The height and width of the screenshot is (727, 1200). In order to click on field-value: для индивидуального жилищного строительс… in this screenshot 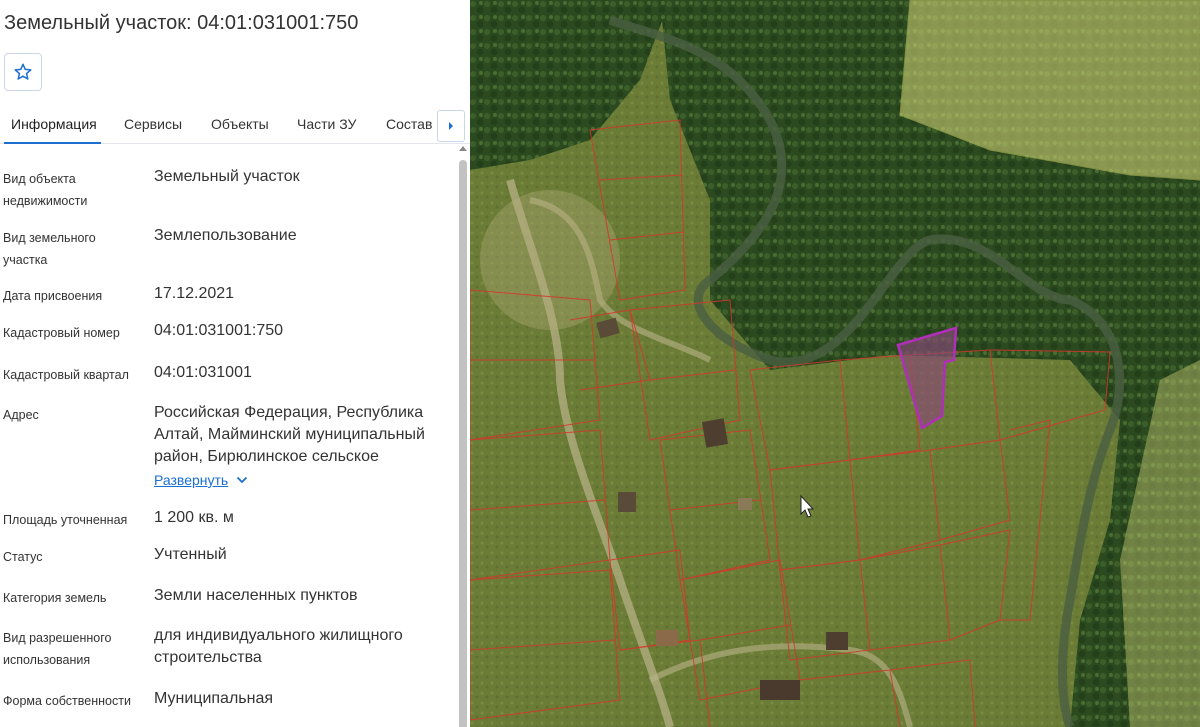, I will do `click(278, 646)`.